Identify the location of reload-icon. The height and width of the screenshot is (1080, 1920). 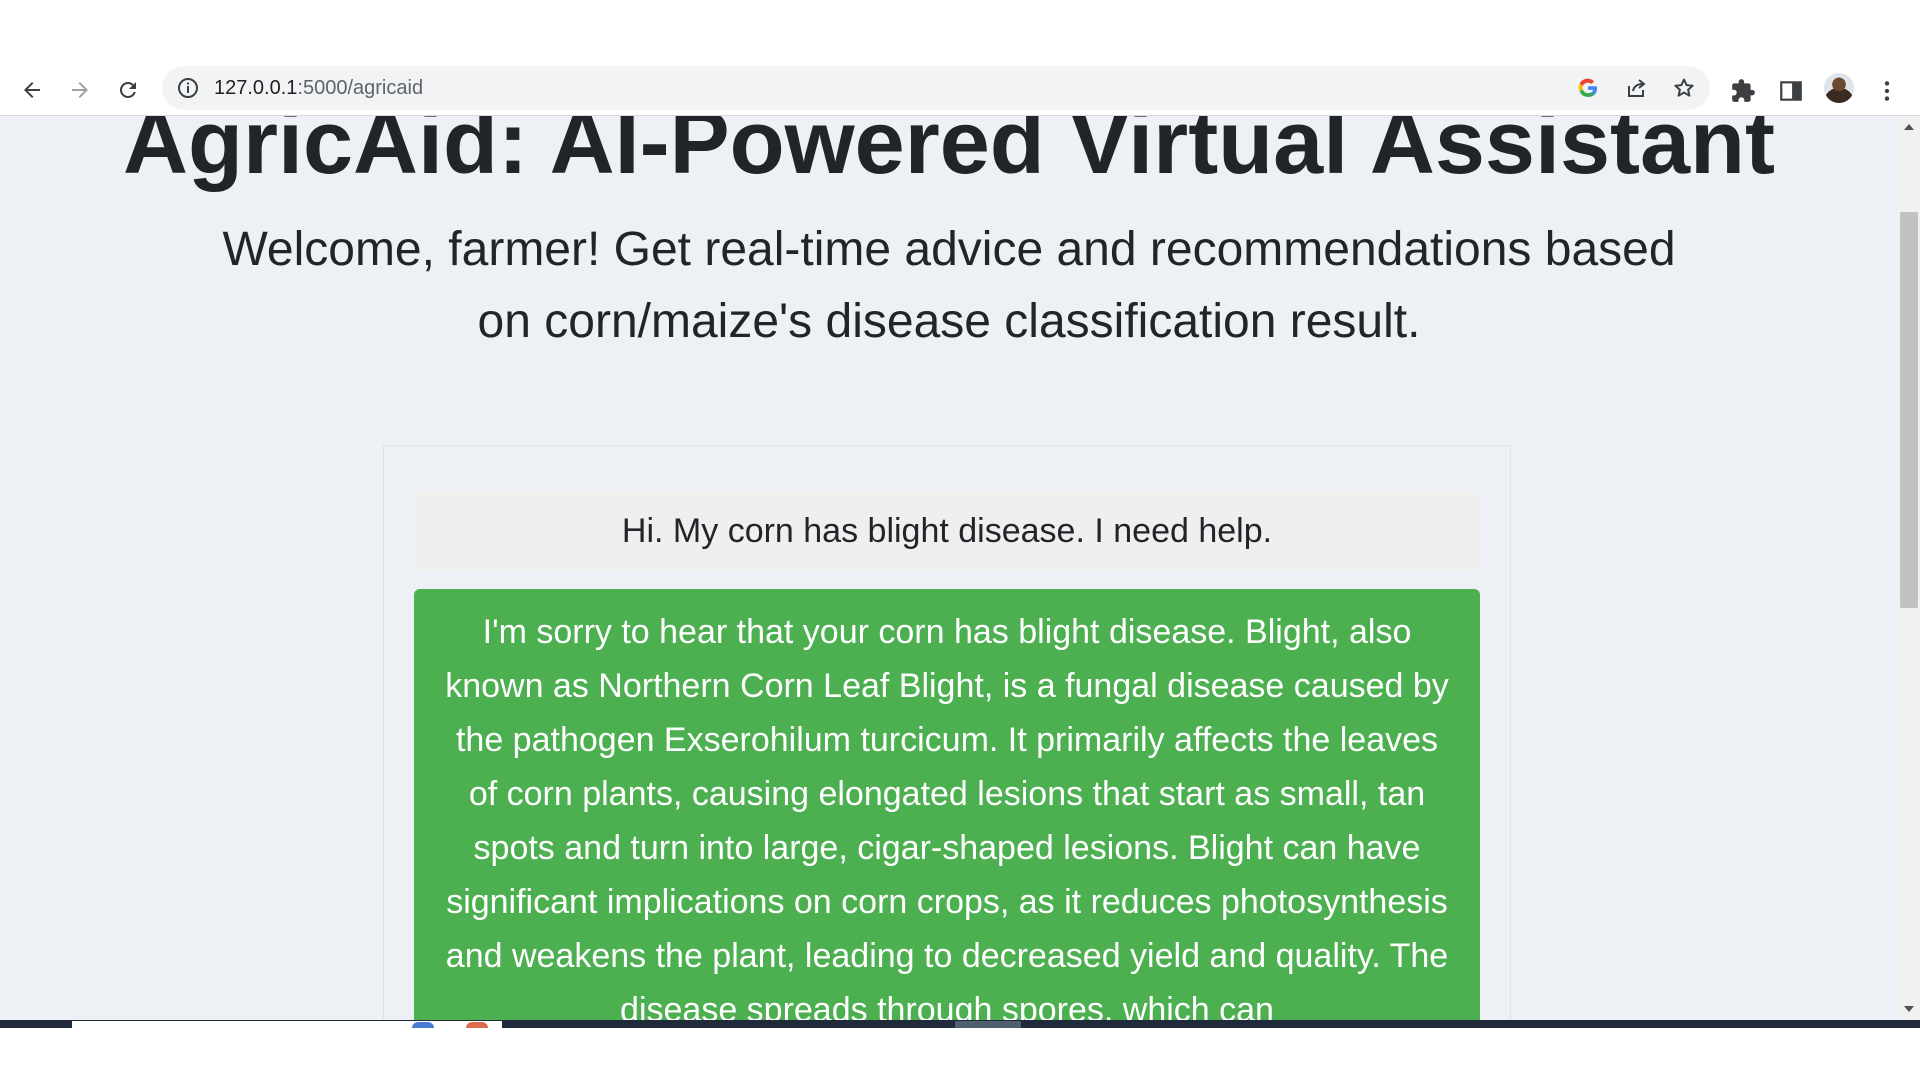
(127, 90).